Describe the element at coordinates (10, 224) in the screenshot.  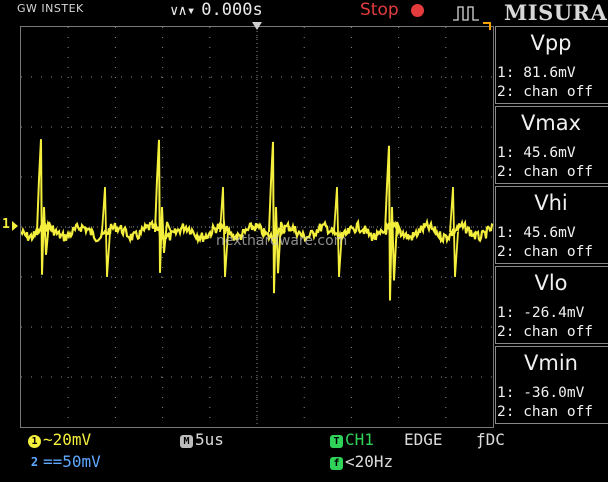
I see `channel1-ground-marker: 1` at that location.